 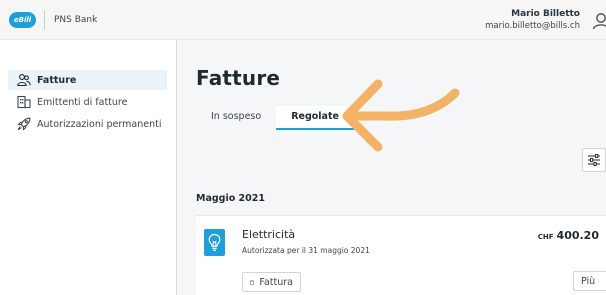 What do you see at coordinates (24, 102) in the screenshot?
I see `building-icon` at bounding box center [24, 102].